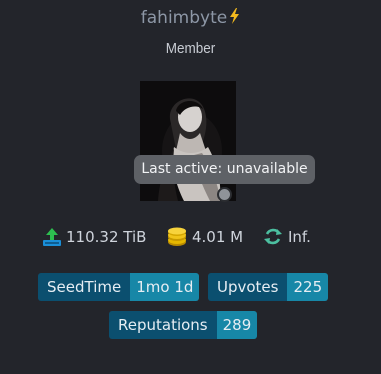 The image size is (381, 374). I want to click on upvotes-value: 225, so click(308, 287).